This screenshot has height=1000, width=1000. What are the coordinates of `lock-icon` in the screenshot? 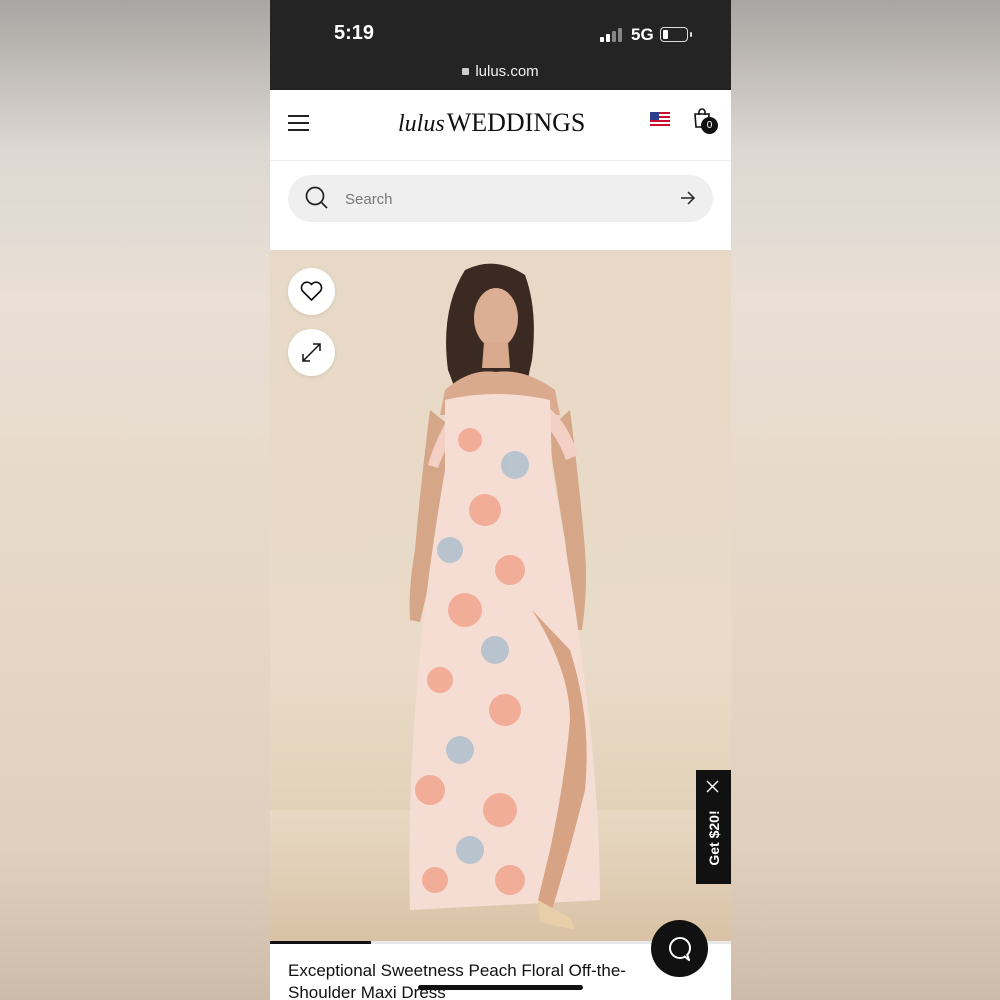 It's located at (466, 71).